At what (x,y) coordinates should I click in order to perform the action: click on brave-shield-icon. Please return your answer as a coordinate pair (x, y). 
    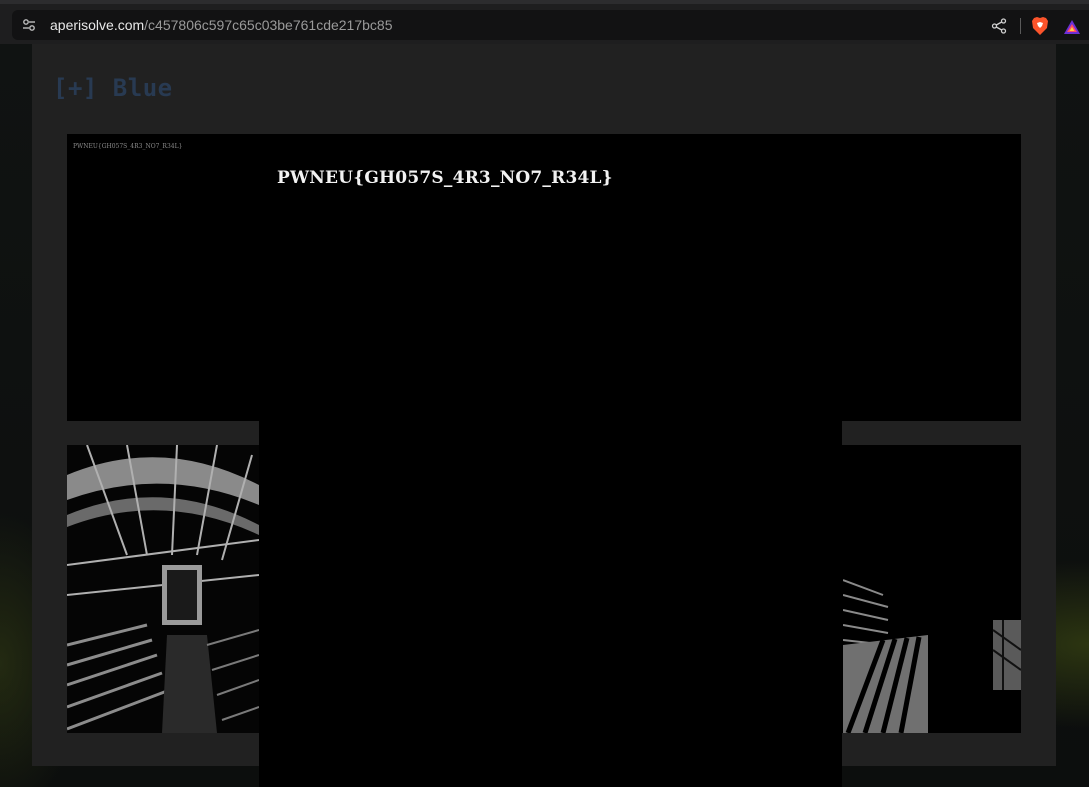
    Looking at the image, I should click on (1040, 26).